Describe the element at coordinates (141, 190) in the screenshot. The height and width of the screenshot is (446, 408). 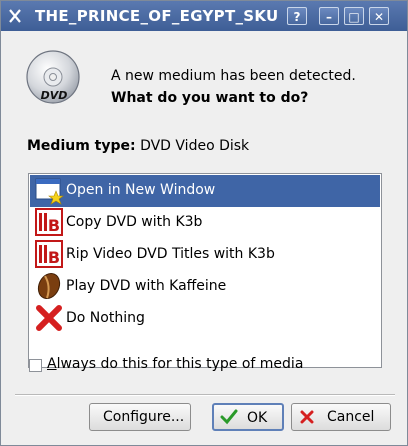
I see `list-item-label: Open in New Window` at that location.